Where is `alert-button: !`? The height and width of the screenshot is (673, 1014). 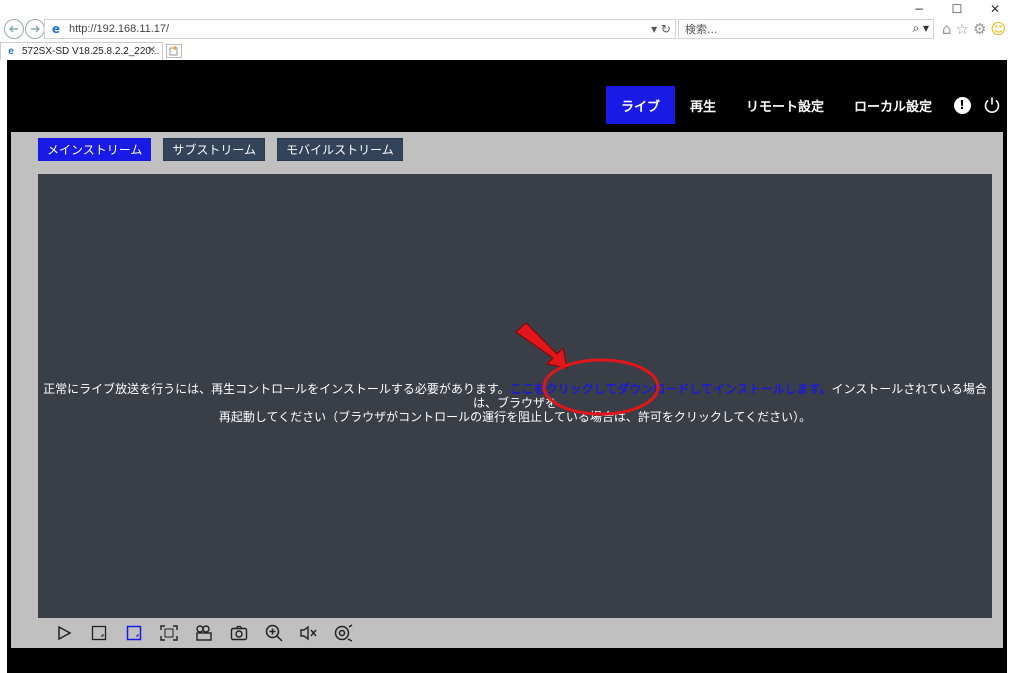 alert-button: ! is located at coordinates (962, 105).